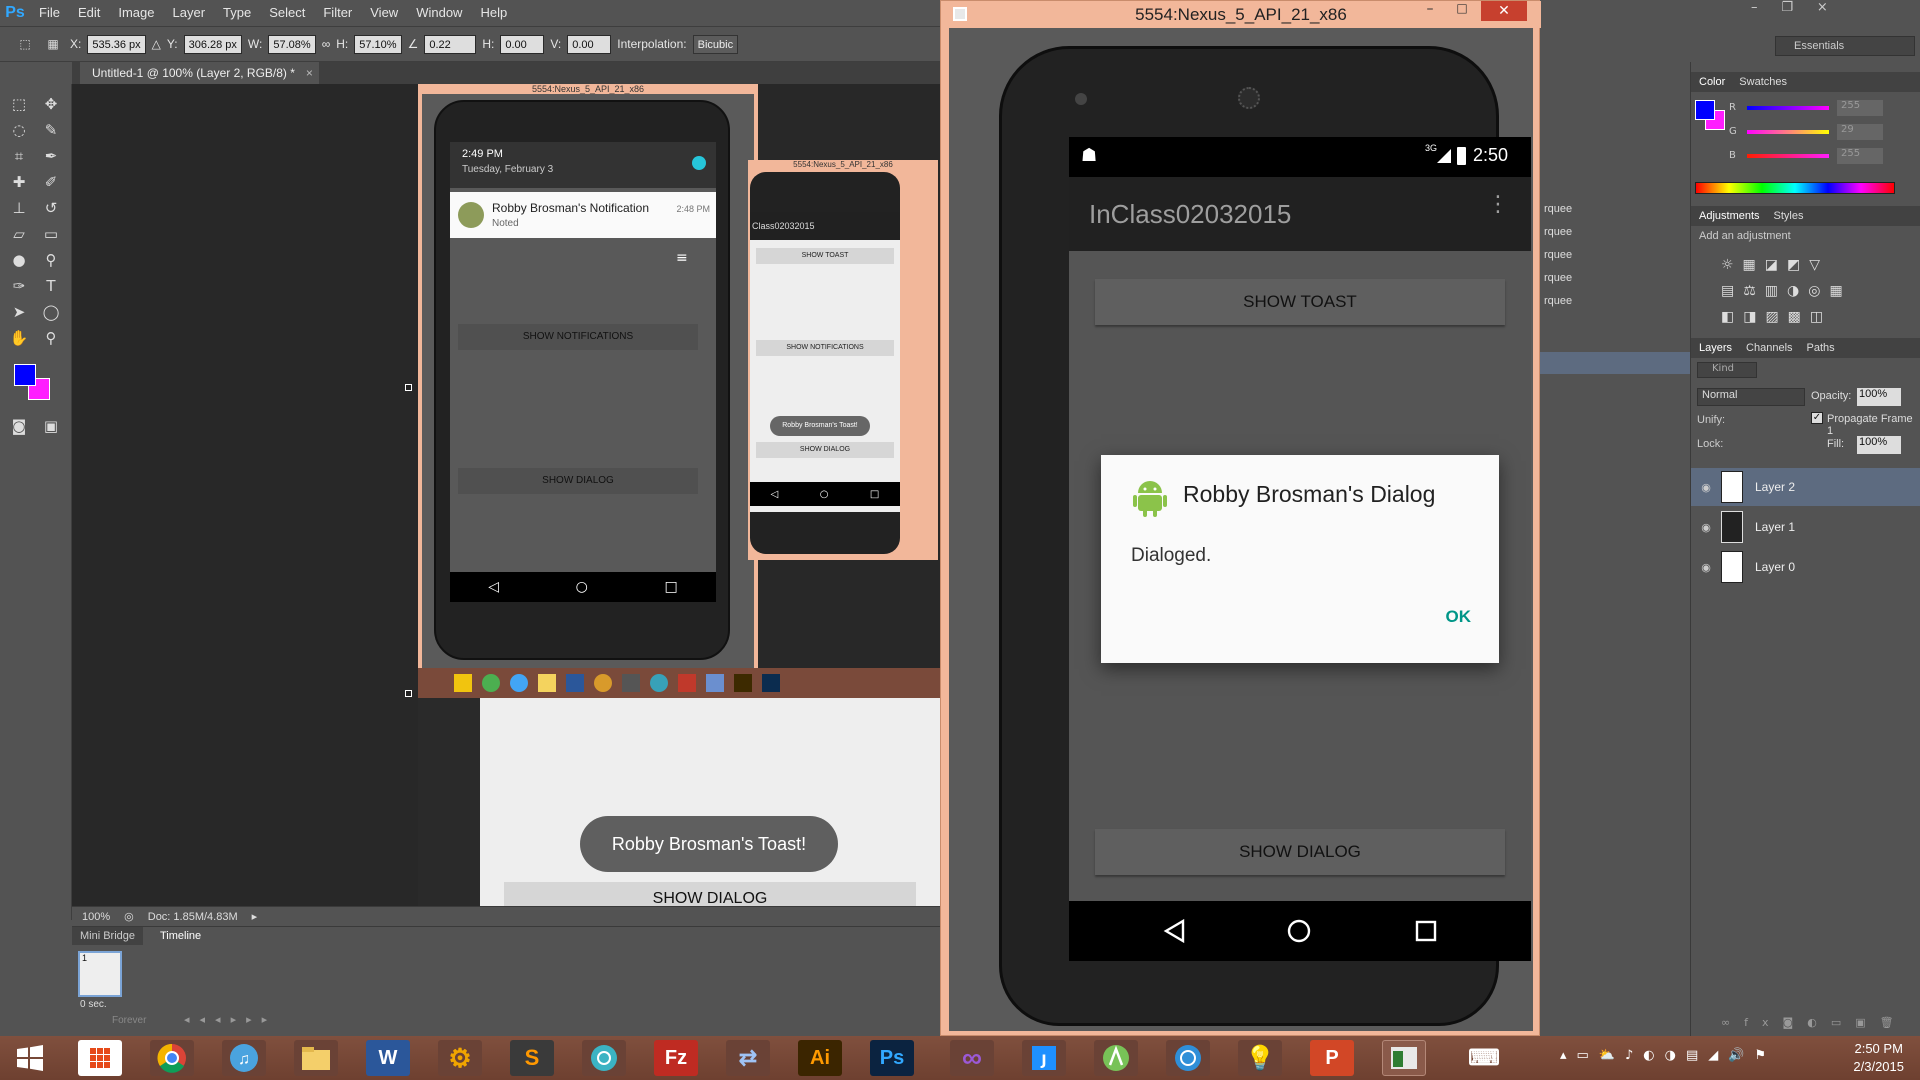  What do you see at coordinates (1788, 132) in the screenshot?
I see `g-slider` at bounding box center [1788, 132].